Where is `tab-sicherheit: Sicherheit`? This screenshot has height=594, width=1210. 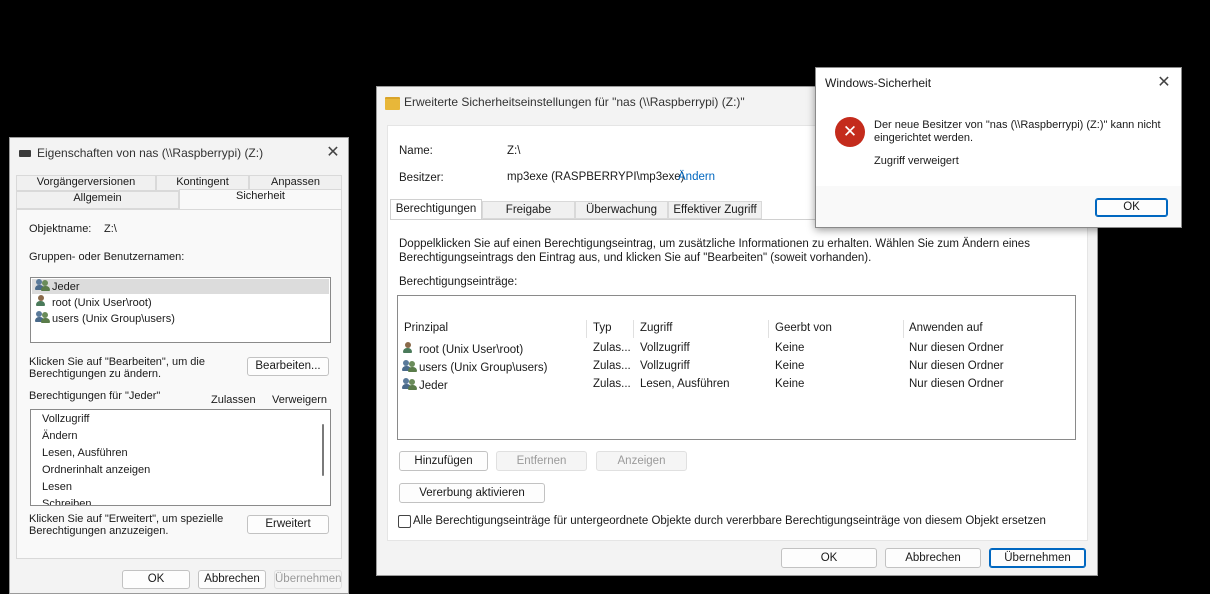 tab-sicherheit: Sicherheit is located at coordinates (260, 199).